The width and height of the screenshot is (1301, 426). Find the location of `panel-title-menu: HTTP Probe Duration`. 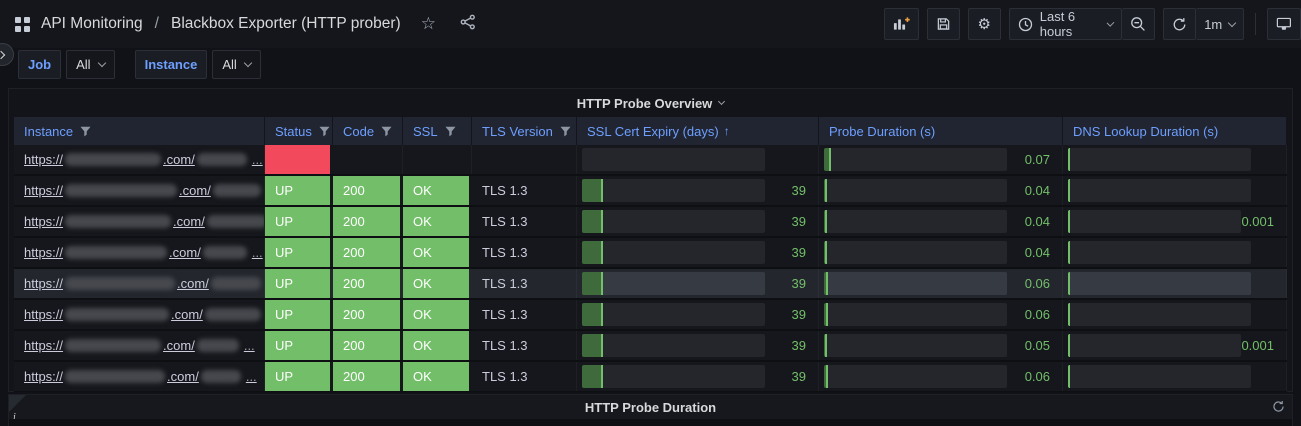

panel-title-menu: HTTP Probe Duration is located at coordinates (650, 407).